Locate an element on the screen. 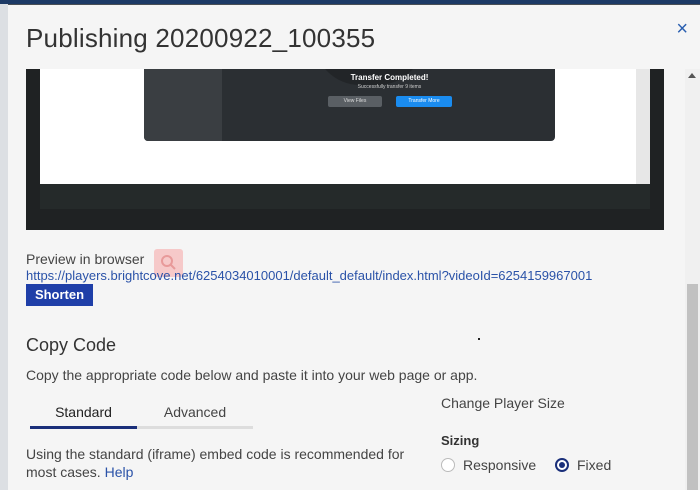 The image size is (700, 490). embed-code-tabs: Standard Advanced is located at coordinates (141, 414).